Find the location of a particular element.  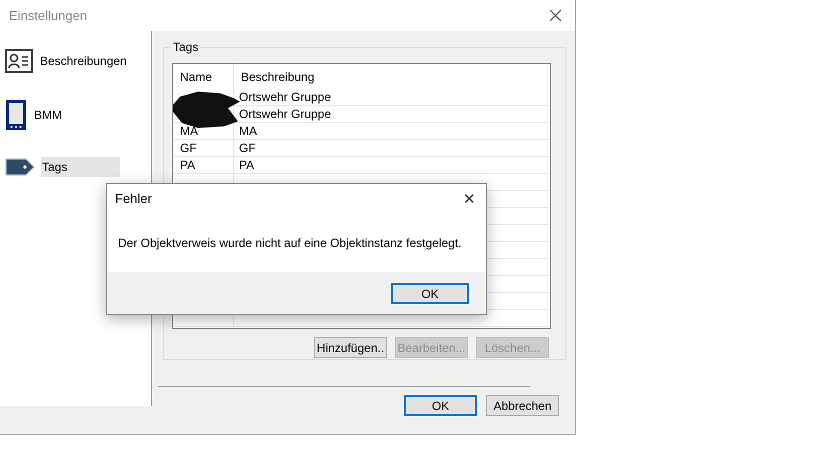

table-row: PA PA is located at coordinates (361, 165).